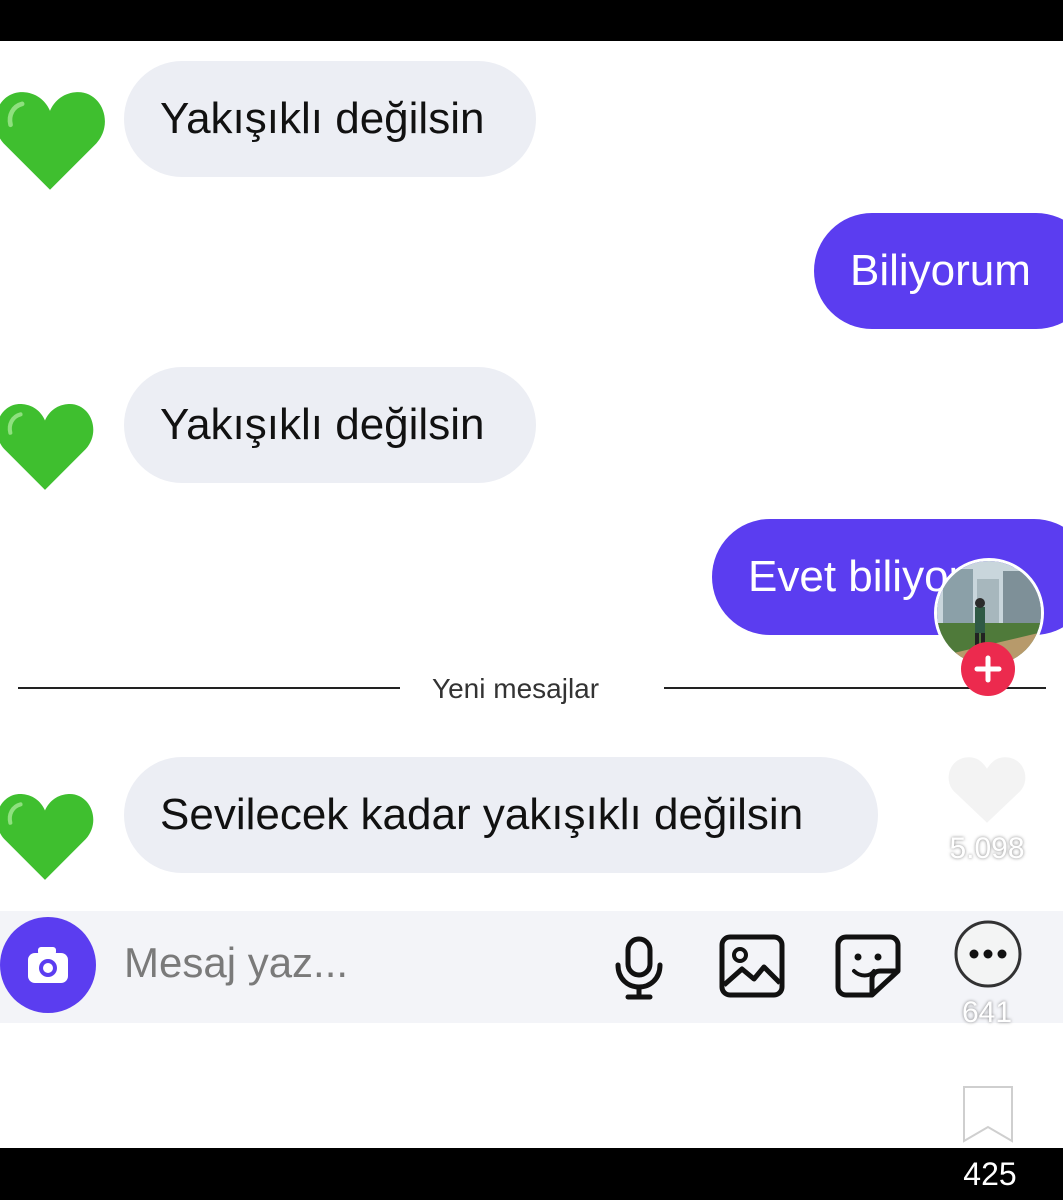  I want to click on image-icon, so click(752, 966).